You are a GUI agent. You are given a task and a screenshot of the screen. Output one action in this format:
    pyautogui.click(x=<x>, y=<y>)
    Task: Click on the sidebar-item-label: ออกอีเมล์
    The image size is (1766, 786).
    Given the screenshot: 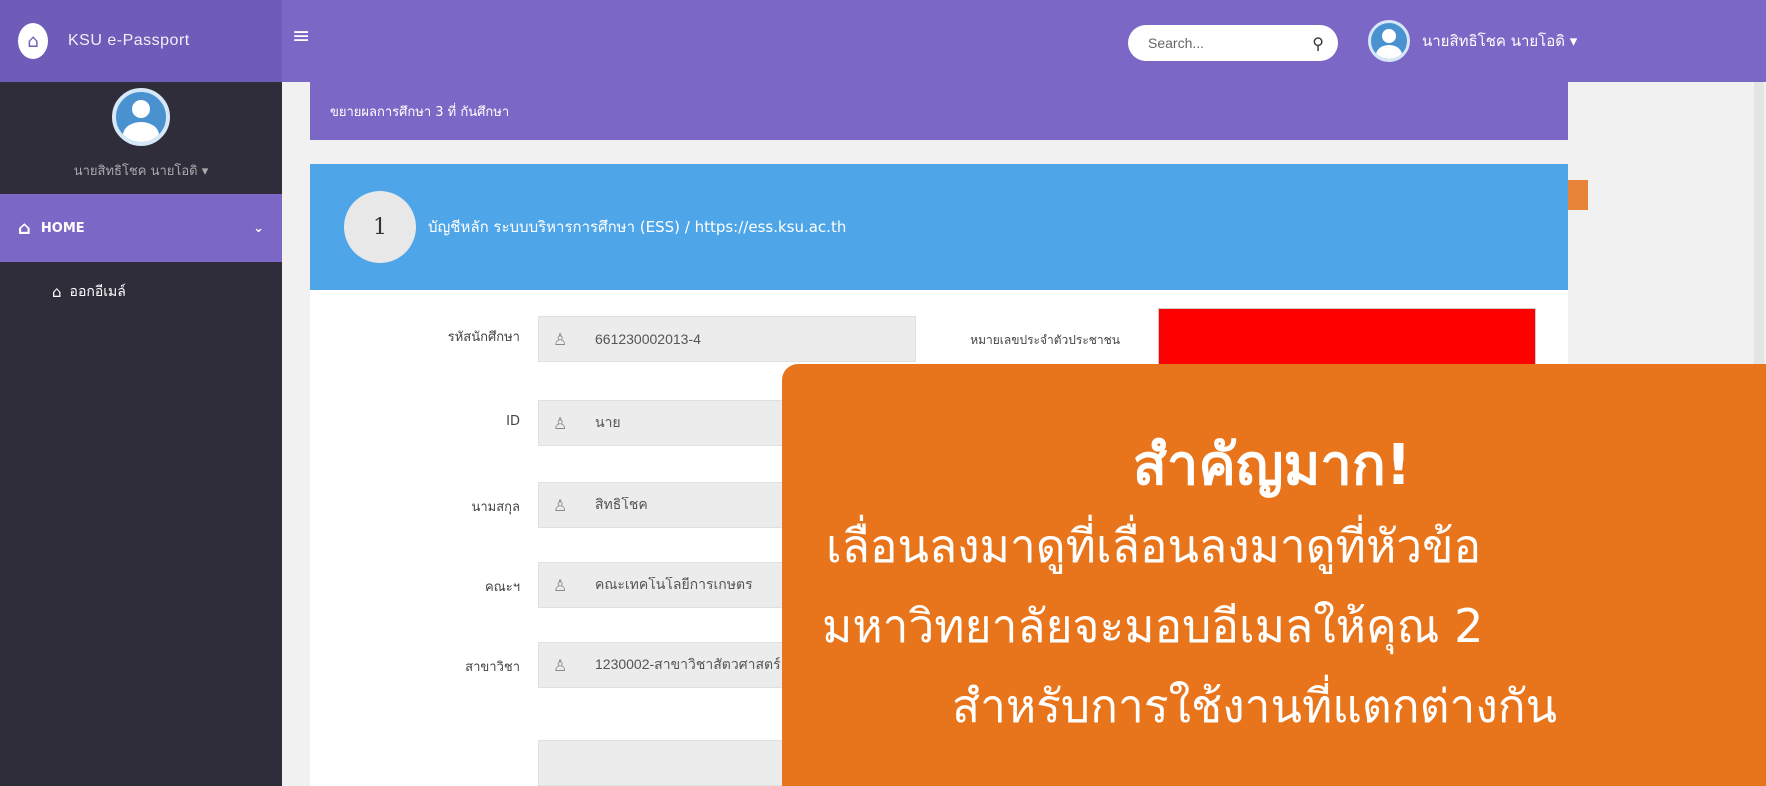 What is the action you would take?
    pyautogui.click(x=97, y=292)
    